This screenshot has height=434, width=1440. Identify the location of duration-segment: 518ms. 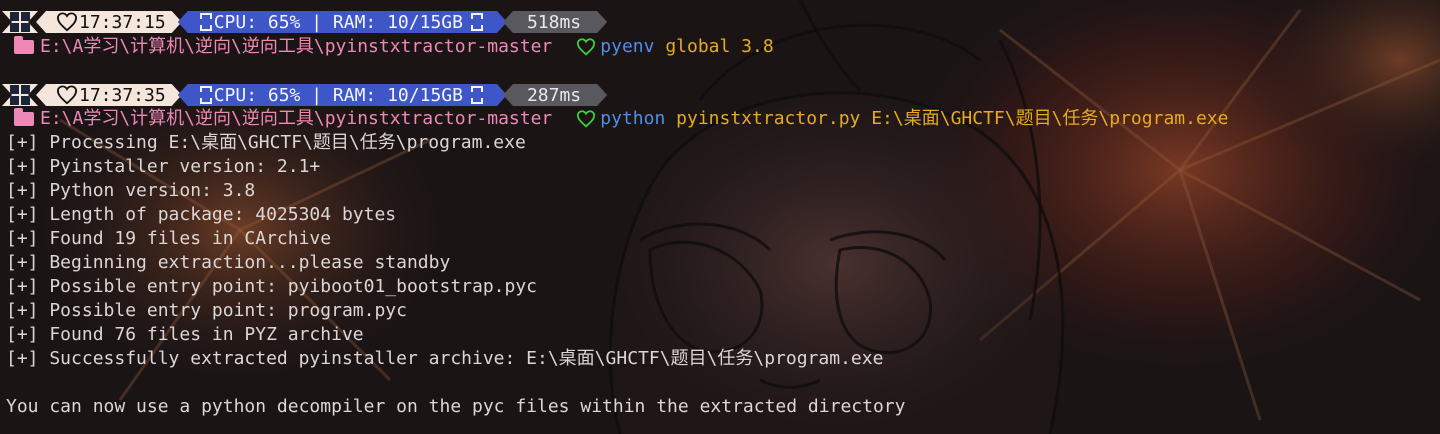
(555, 22).